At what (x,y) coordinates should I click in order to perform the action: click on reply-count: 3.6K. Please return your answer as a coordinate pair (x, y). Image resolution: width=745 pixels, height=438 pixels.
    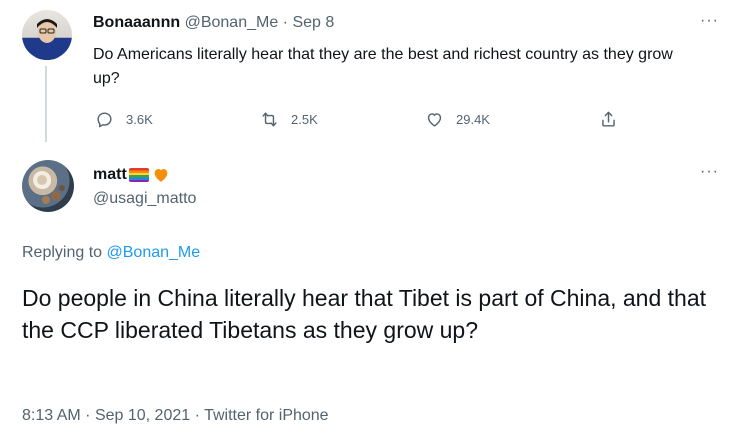
    Looking at the image, I should click on (139, 119).